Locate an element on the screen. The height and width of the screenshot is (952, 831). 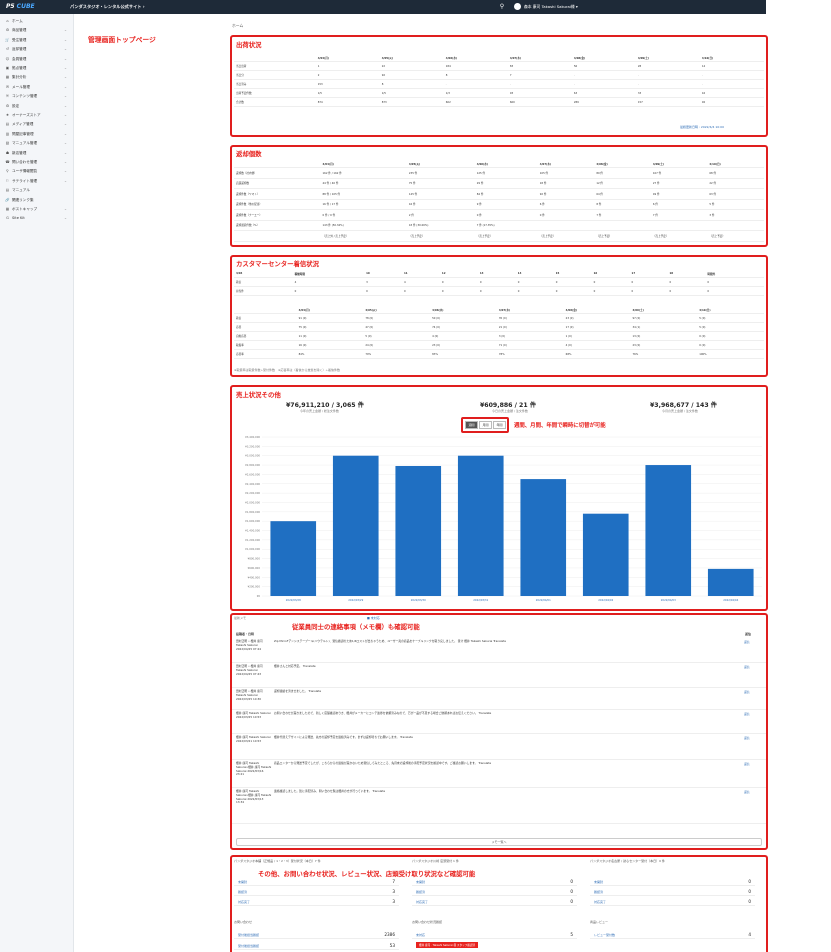
card-row: 対応完了 3 is located at coordinates (316, 901).